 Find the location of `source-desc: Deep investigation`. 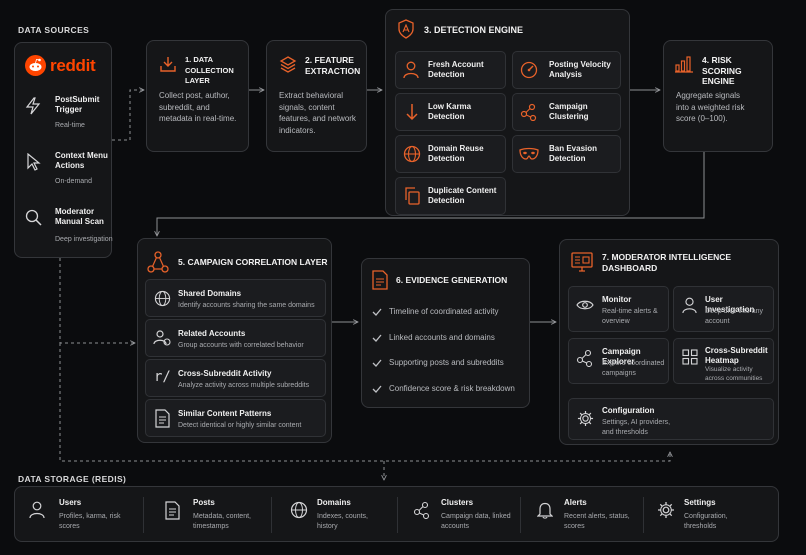

source-desc: Deep investigation is located at coordinates (84, 239).